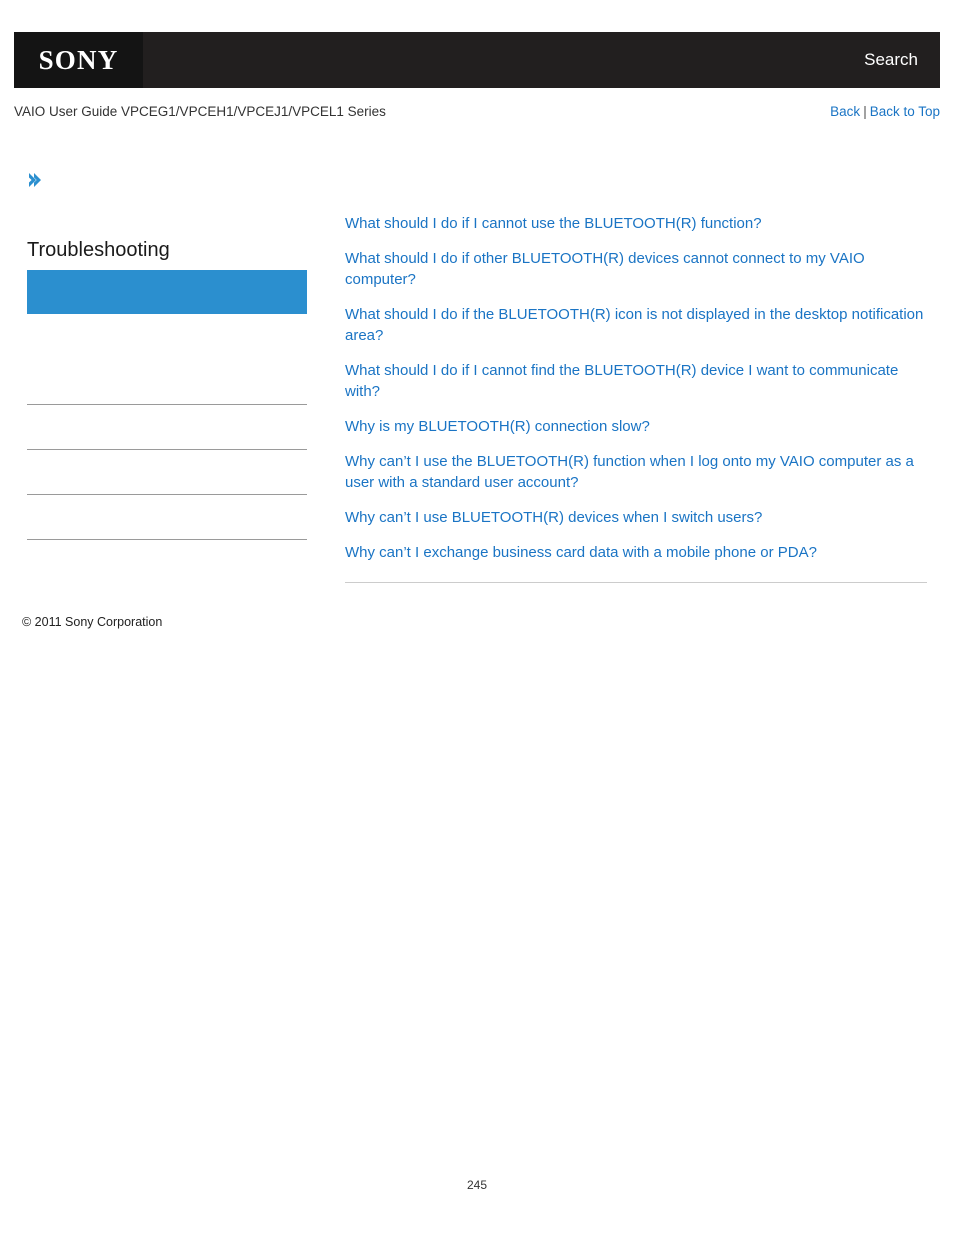  I want to click on sony-logo: SONY, so click(78, 60).